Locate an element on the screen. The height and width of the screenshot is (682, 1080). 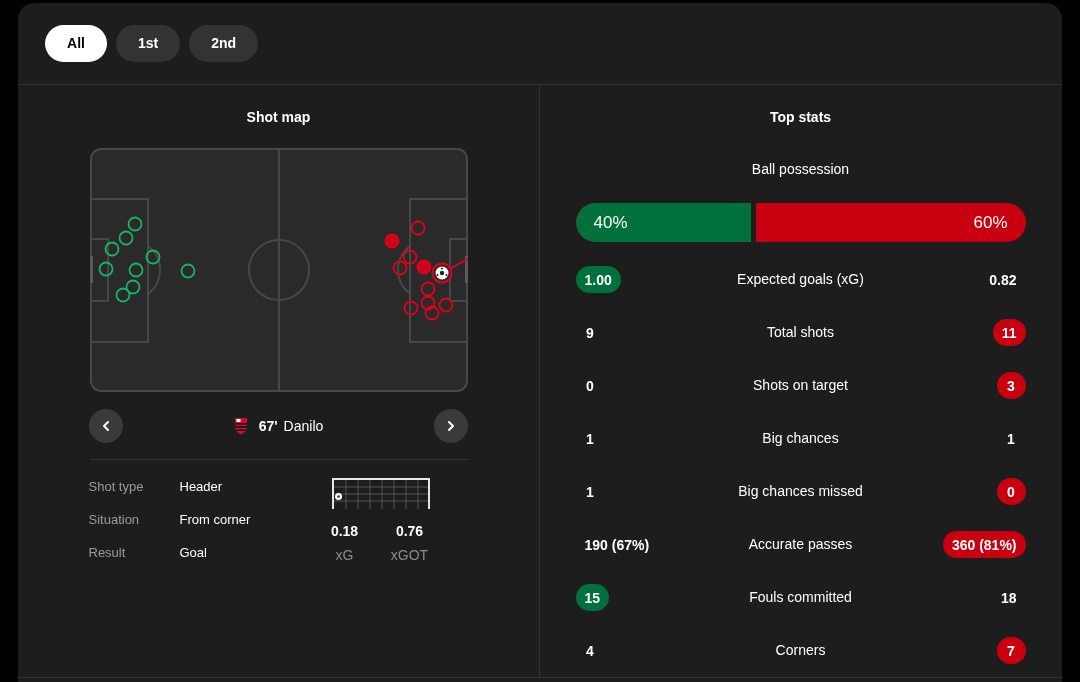
stat-value: 0 is located at coordinates (590, 386).